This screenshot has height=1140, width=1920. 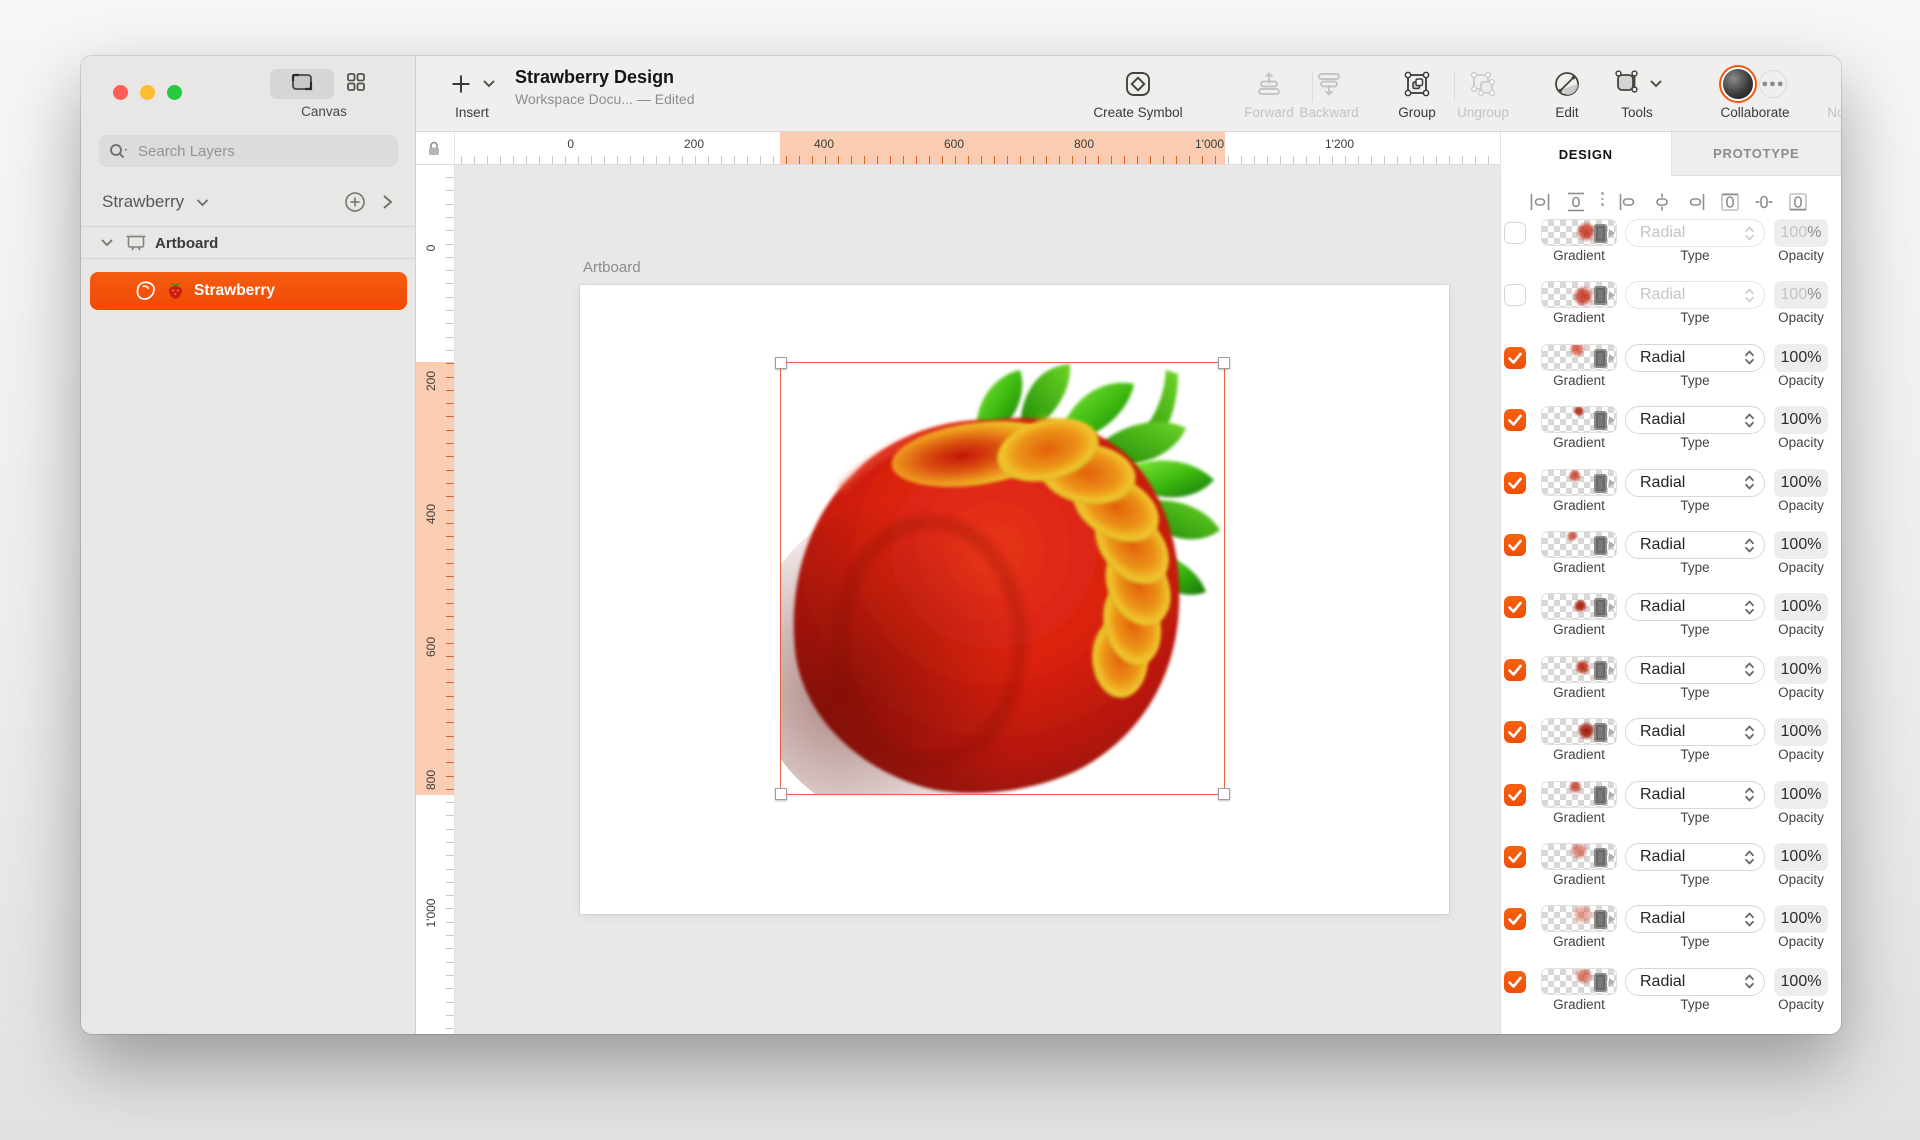 I want to click on gradient-preset-icon, so click(x=1600, y=545).